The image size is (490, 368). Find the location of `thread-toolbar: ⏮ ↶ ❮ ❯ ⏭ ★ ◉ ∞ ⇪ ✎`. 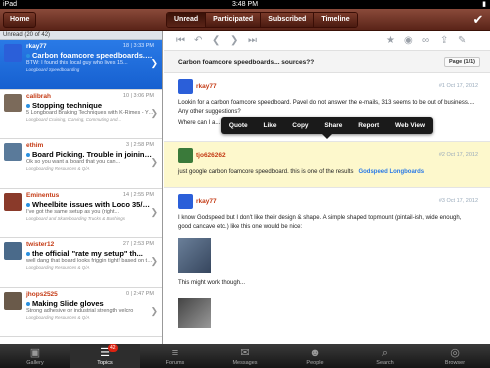

thread-toolbar: ⏮ ↶ ❮ ❯ ⏭ ★ ◉ ∞ ⇪ ✎ is located at coordinates (327, 41).